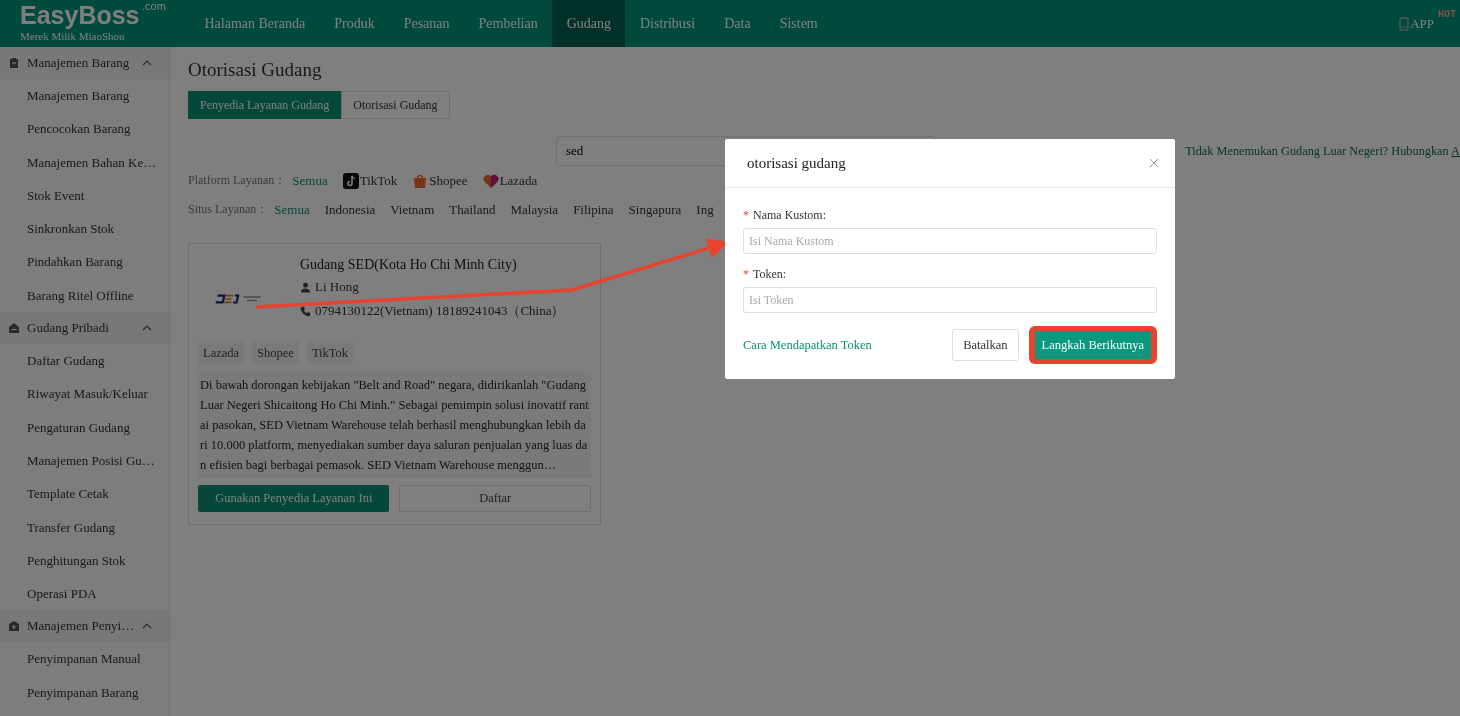  What do you see at coordinates (337, 287) in the screenshot?
I see `contact-name: Li Hong` at bounding box center [337, 287].